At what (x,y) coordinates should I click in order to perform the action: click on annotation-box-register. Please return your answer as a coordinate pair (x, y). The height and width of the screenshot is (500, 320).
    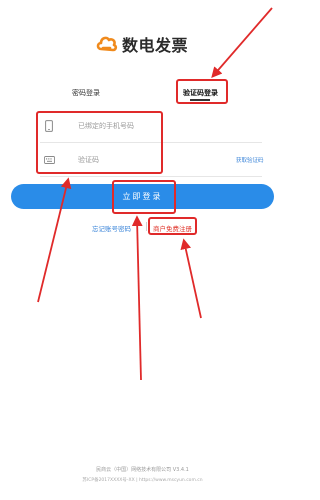
    Looking at the image, I should click on (172, 226).